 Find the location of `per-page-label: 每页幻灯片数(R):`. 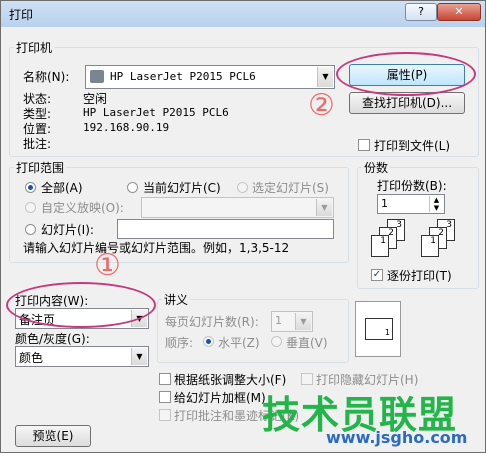

per-page-label: 每页幻灯片数(R): is located at coordinates (212, 322).